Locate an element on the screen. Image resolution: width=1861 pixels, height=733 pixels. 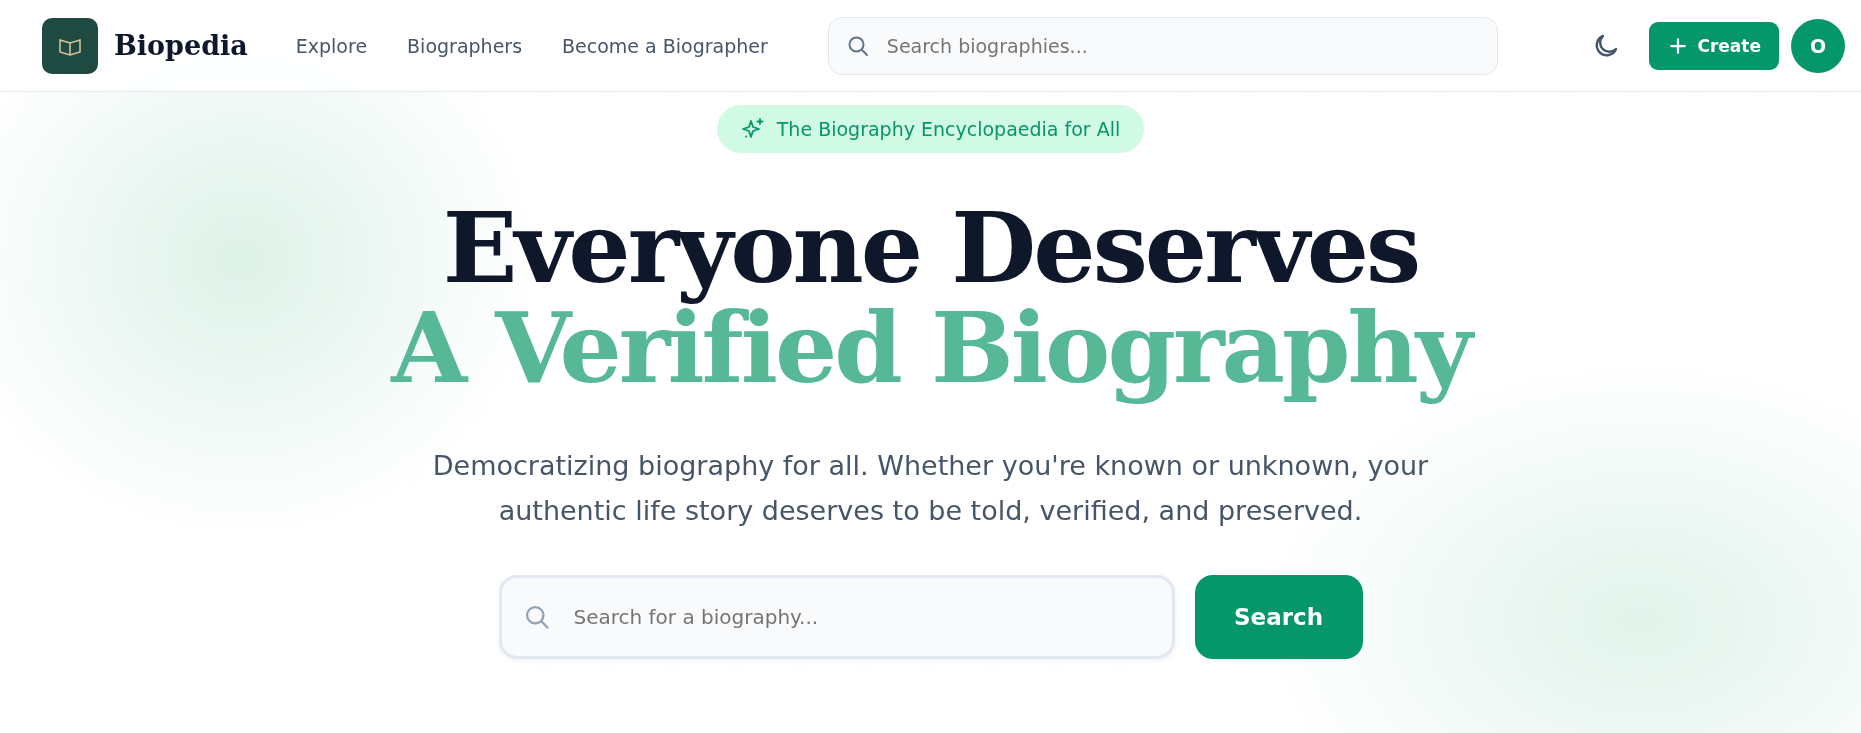
tagline-badge: The Biography Encyclopaedia for All is located at coordinates (930, 129).